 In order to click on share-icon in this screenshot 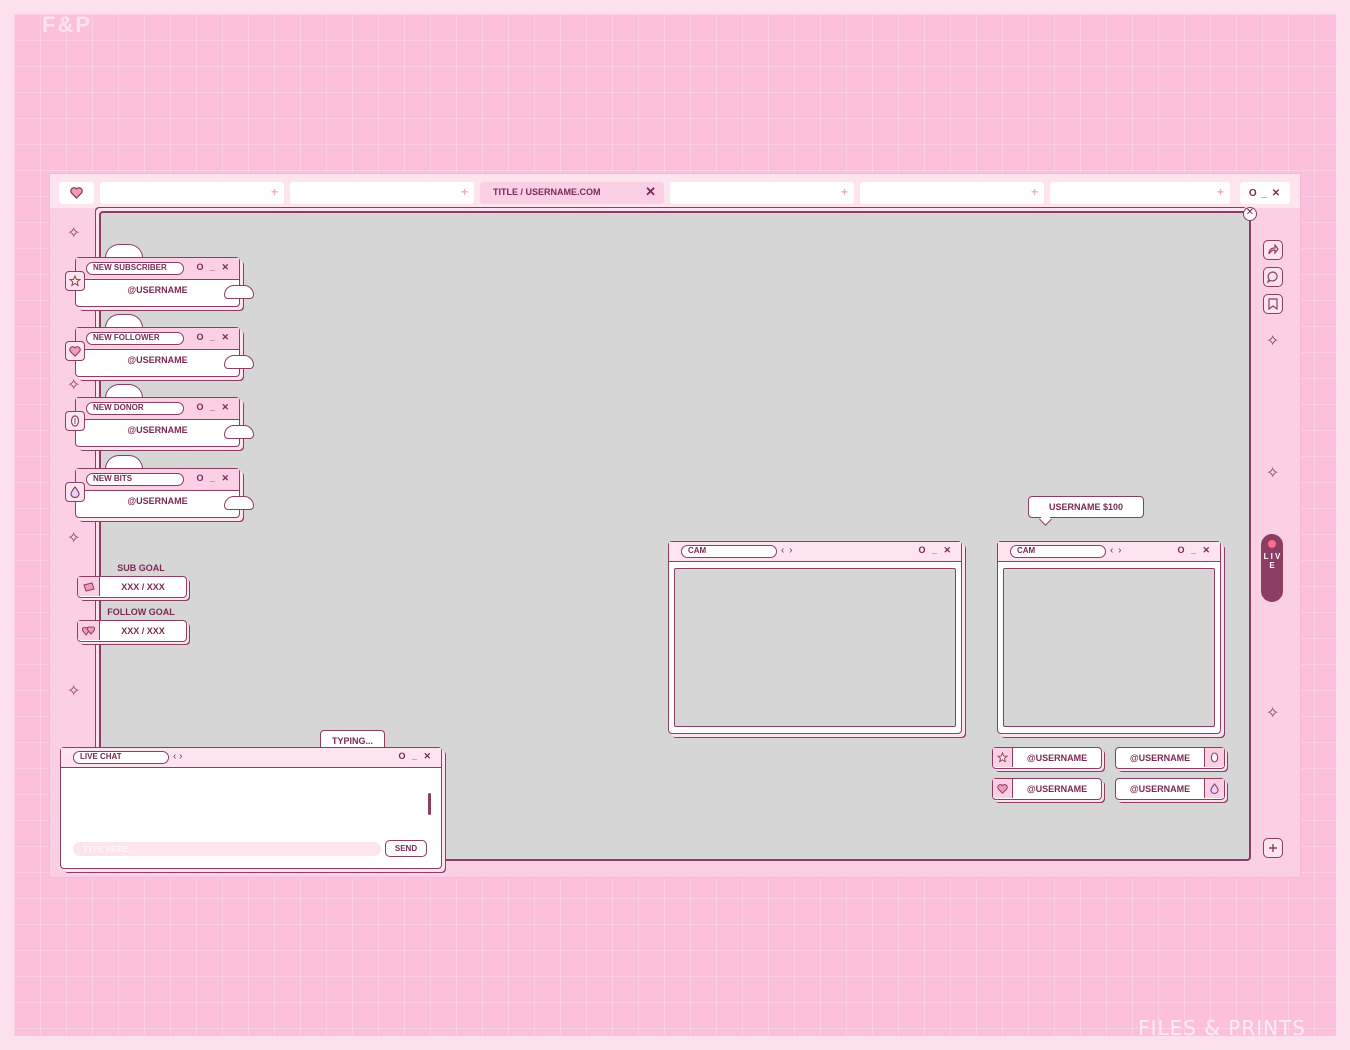, I will do `click(1273, 249)`.